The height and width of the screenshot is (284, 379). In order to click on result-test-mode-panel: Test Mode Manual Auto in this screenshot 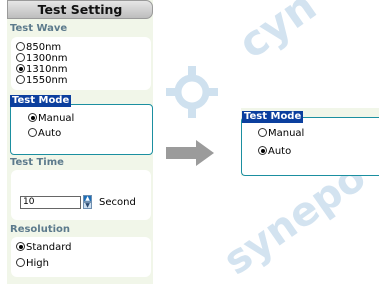, I will do `click(310, 142)`.